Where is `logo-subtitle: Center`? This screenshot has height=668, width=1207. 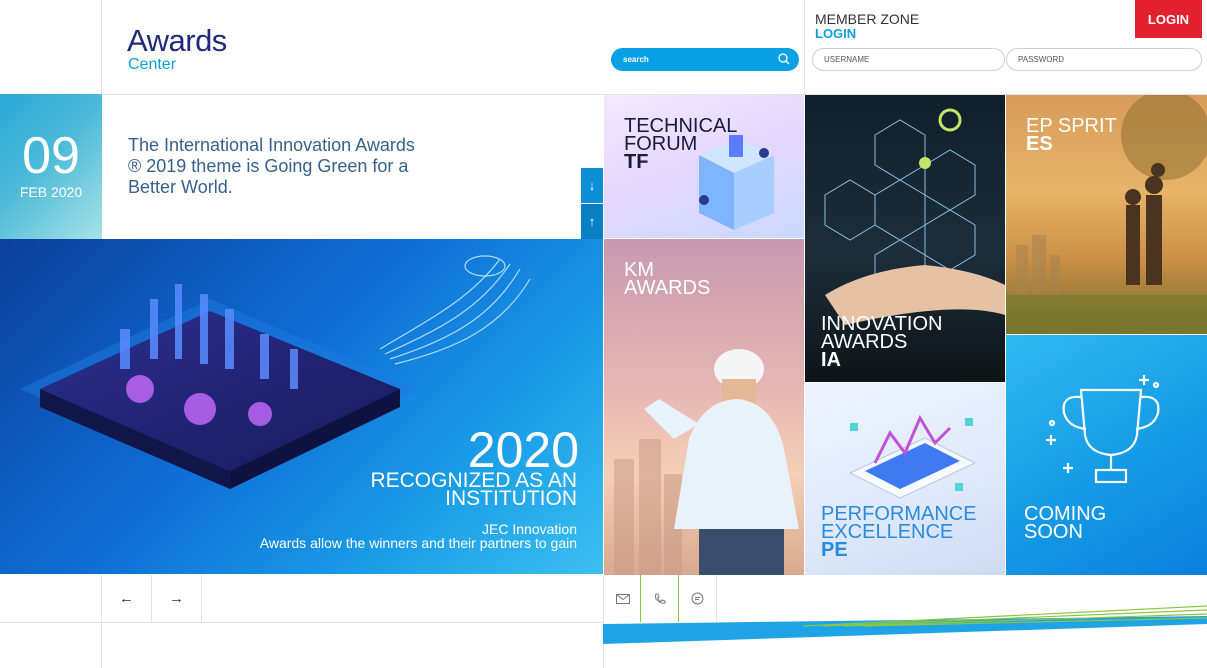
logo-subtitle: Center is located at coordinates (152, 65).